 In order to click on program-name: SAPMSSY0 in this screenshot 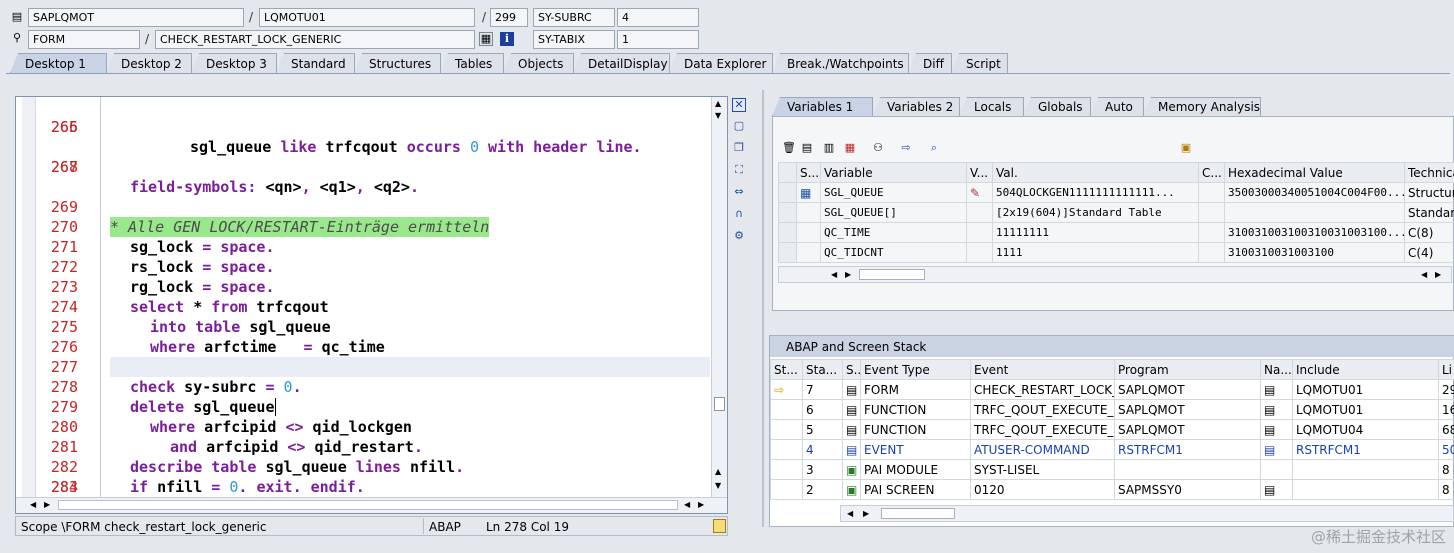, I will do `click(1187, 489)`.